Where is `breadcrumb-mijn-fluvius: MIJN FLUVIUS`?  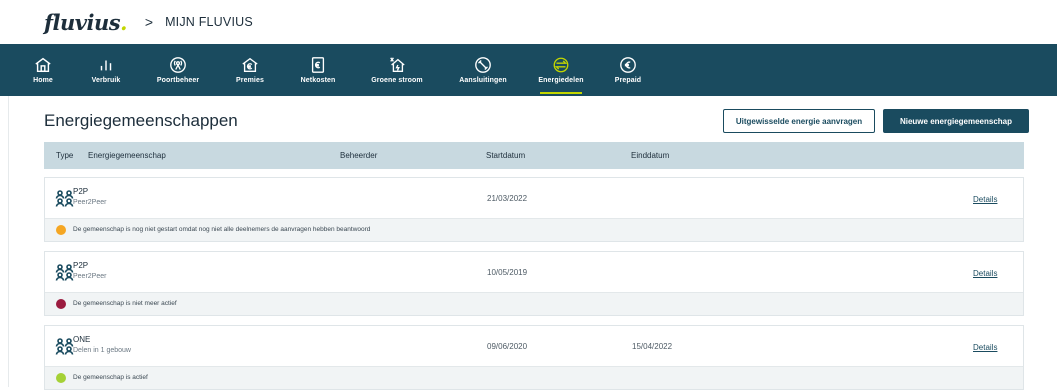
breadcrumb-mijn-fluvius: MIJN FLUVIUS is located at coordinates (209, 22).